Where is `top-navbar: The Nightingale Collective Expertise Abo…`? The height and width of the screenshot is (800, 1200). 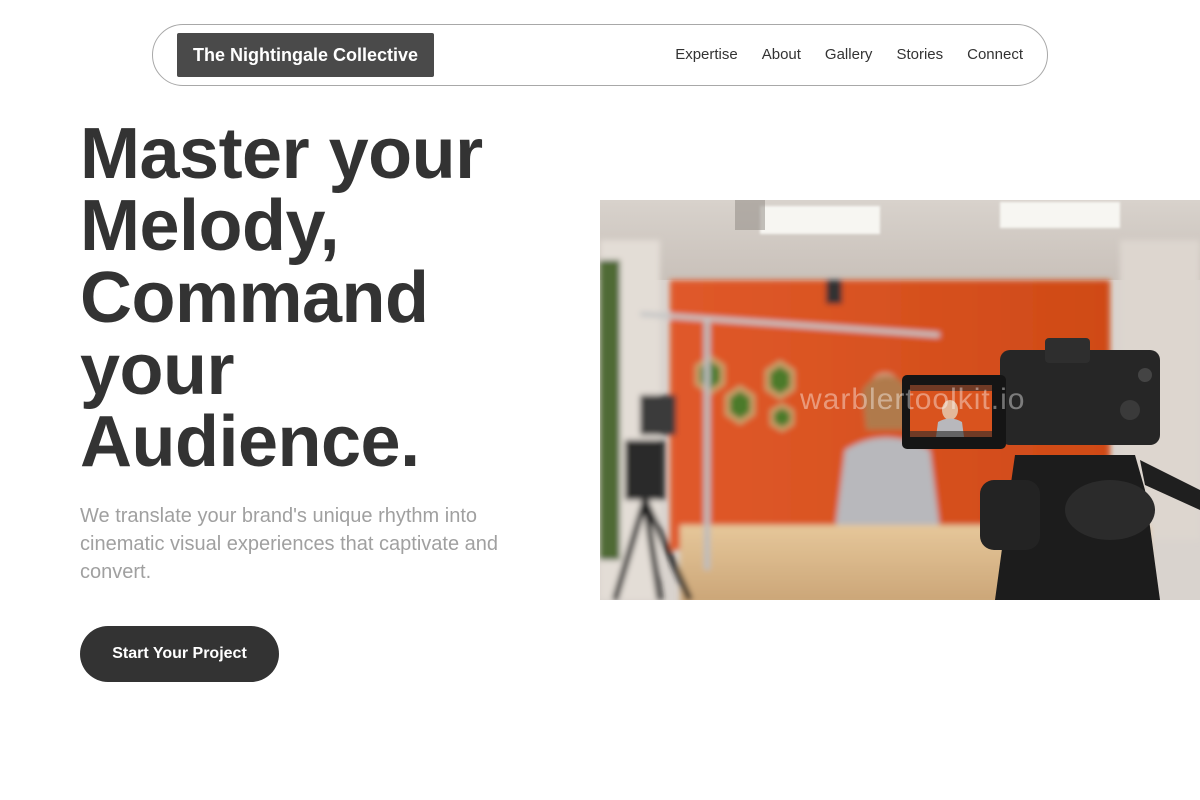 top-navbar: The Nightingale Collective Expertise Abo… is located at coordinates (600, 55).